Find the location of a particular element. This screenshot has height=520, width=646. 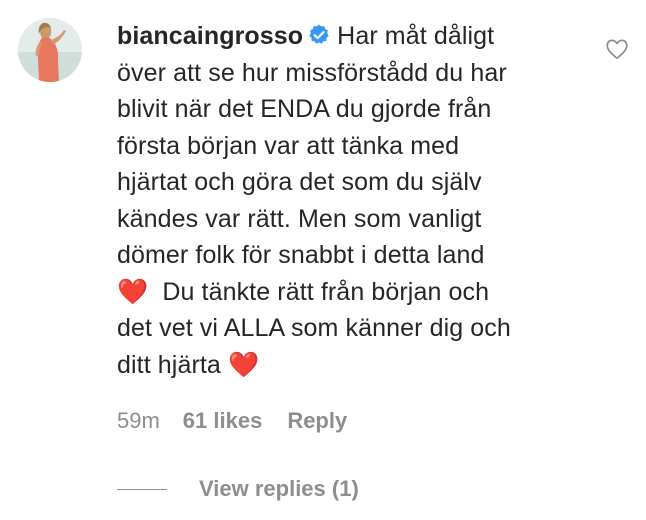

comment-line: första början var att tänka med is located at coordinates (288, 145).